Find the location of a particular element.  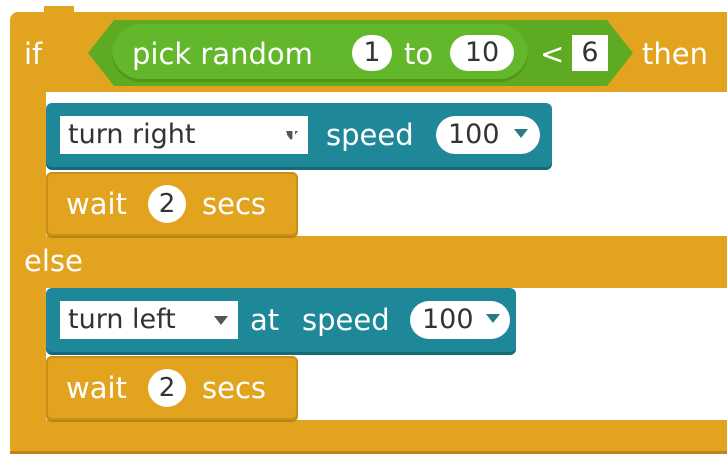

random-to-input: 10 is located at coordinates (482, 53).